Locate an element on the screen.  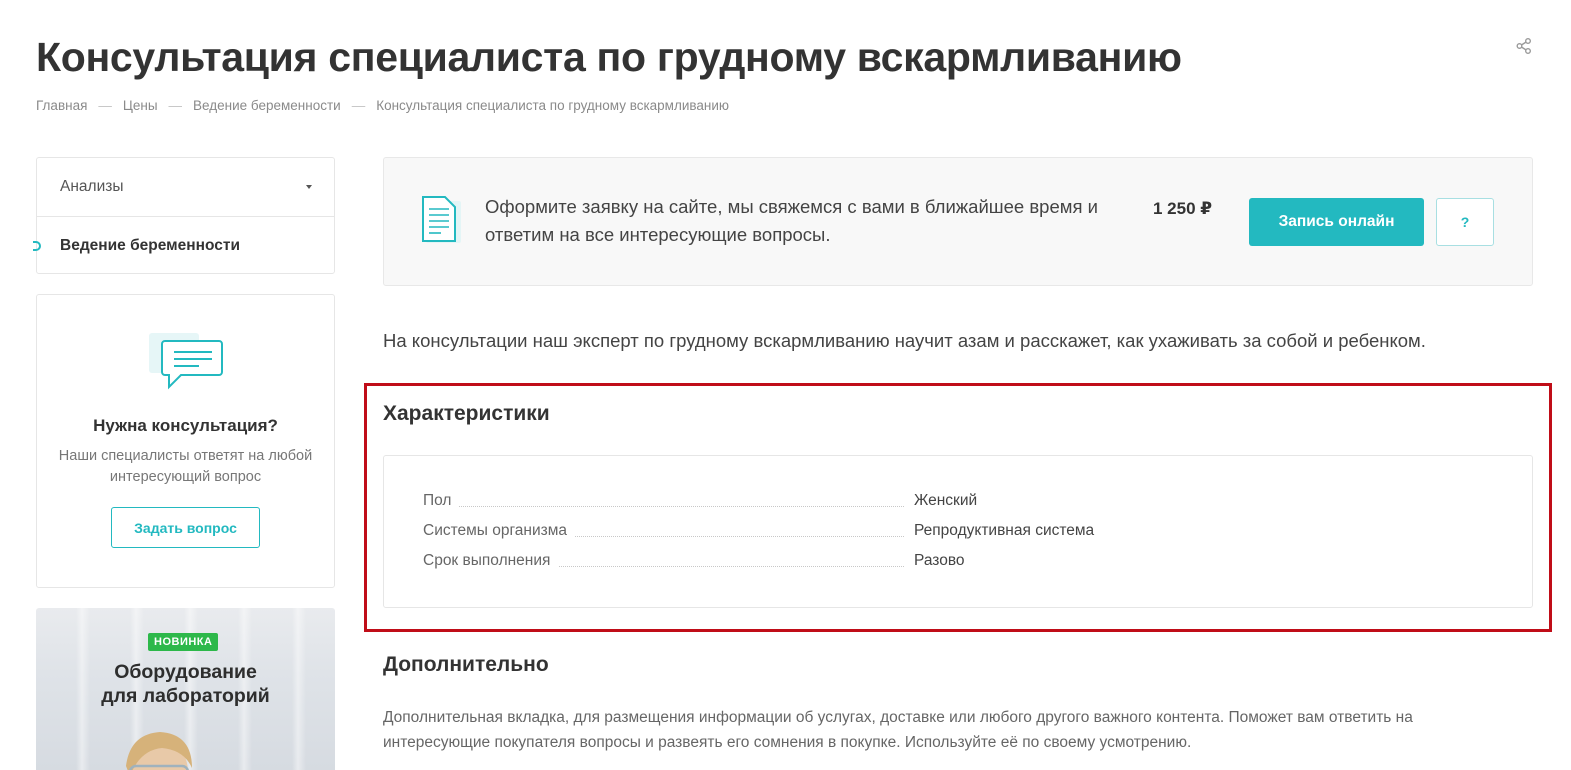
property-value: Разово is located at coordinates (939, 560).